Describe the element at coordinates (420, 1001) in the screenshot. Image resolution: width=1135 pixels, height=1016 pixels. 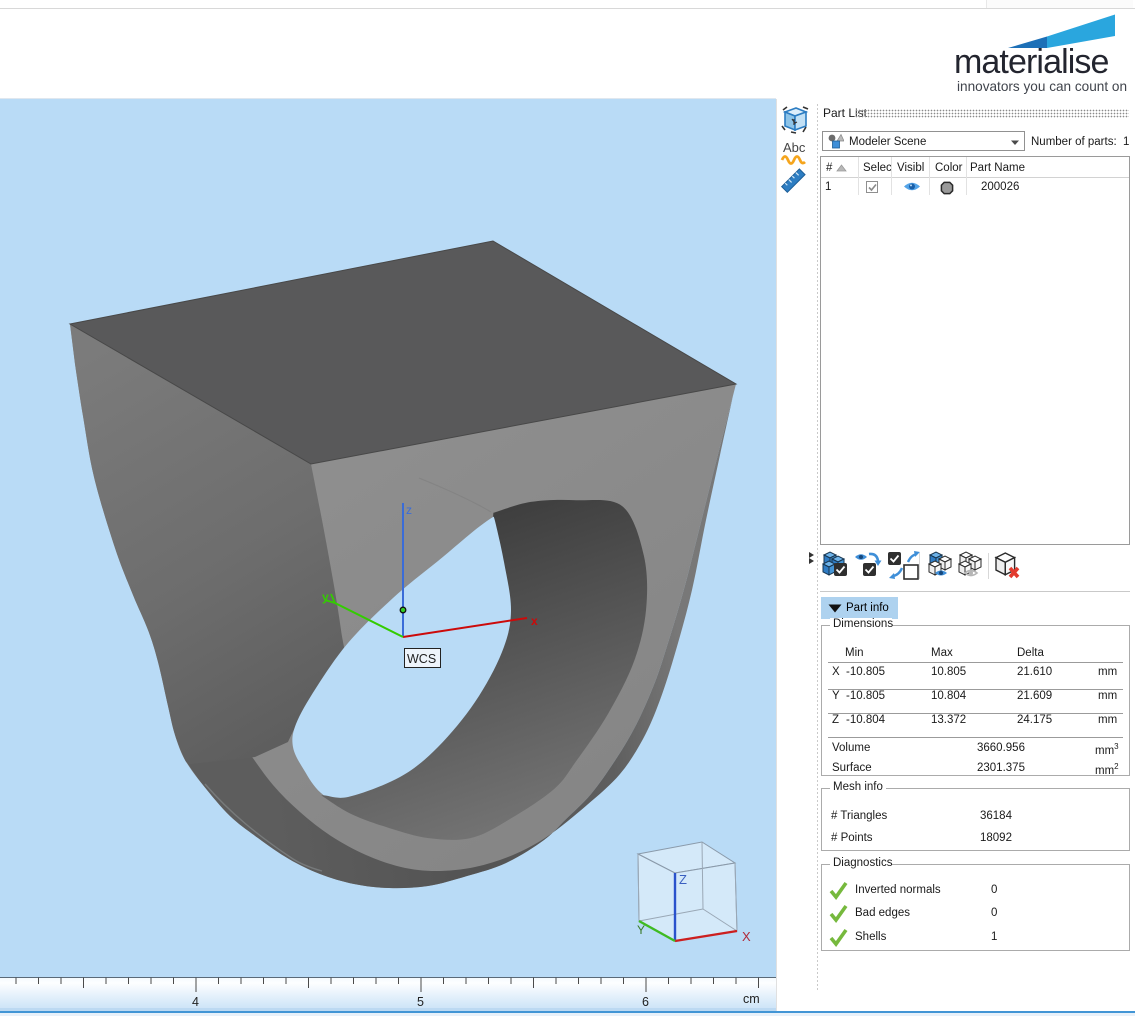
I see `svg-text: 5` at that location.